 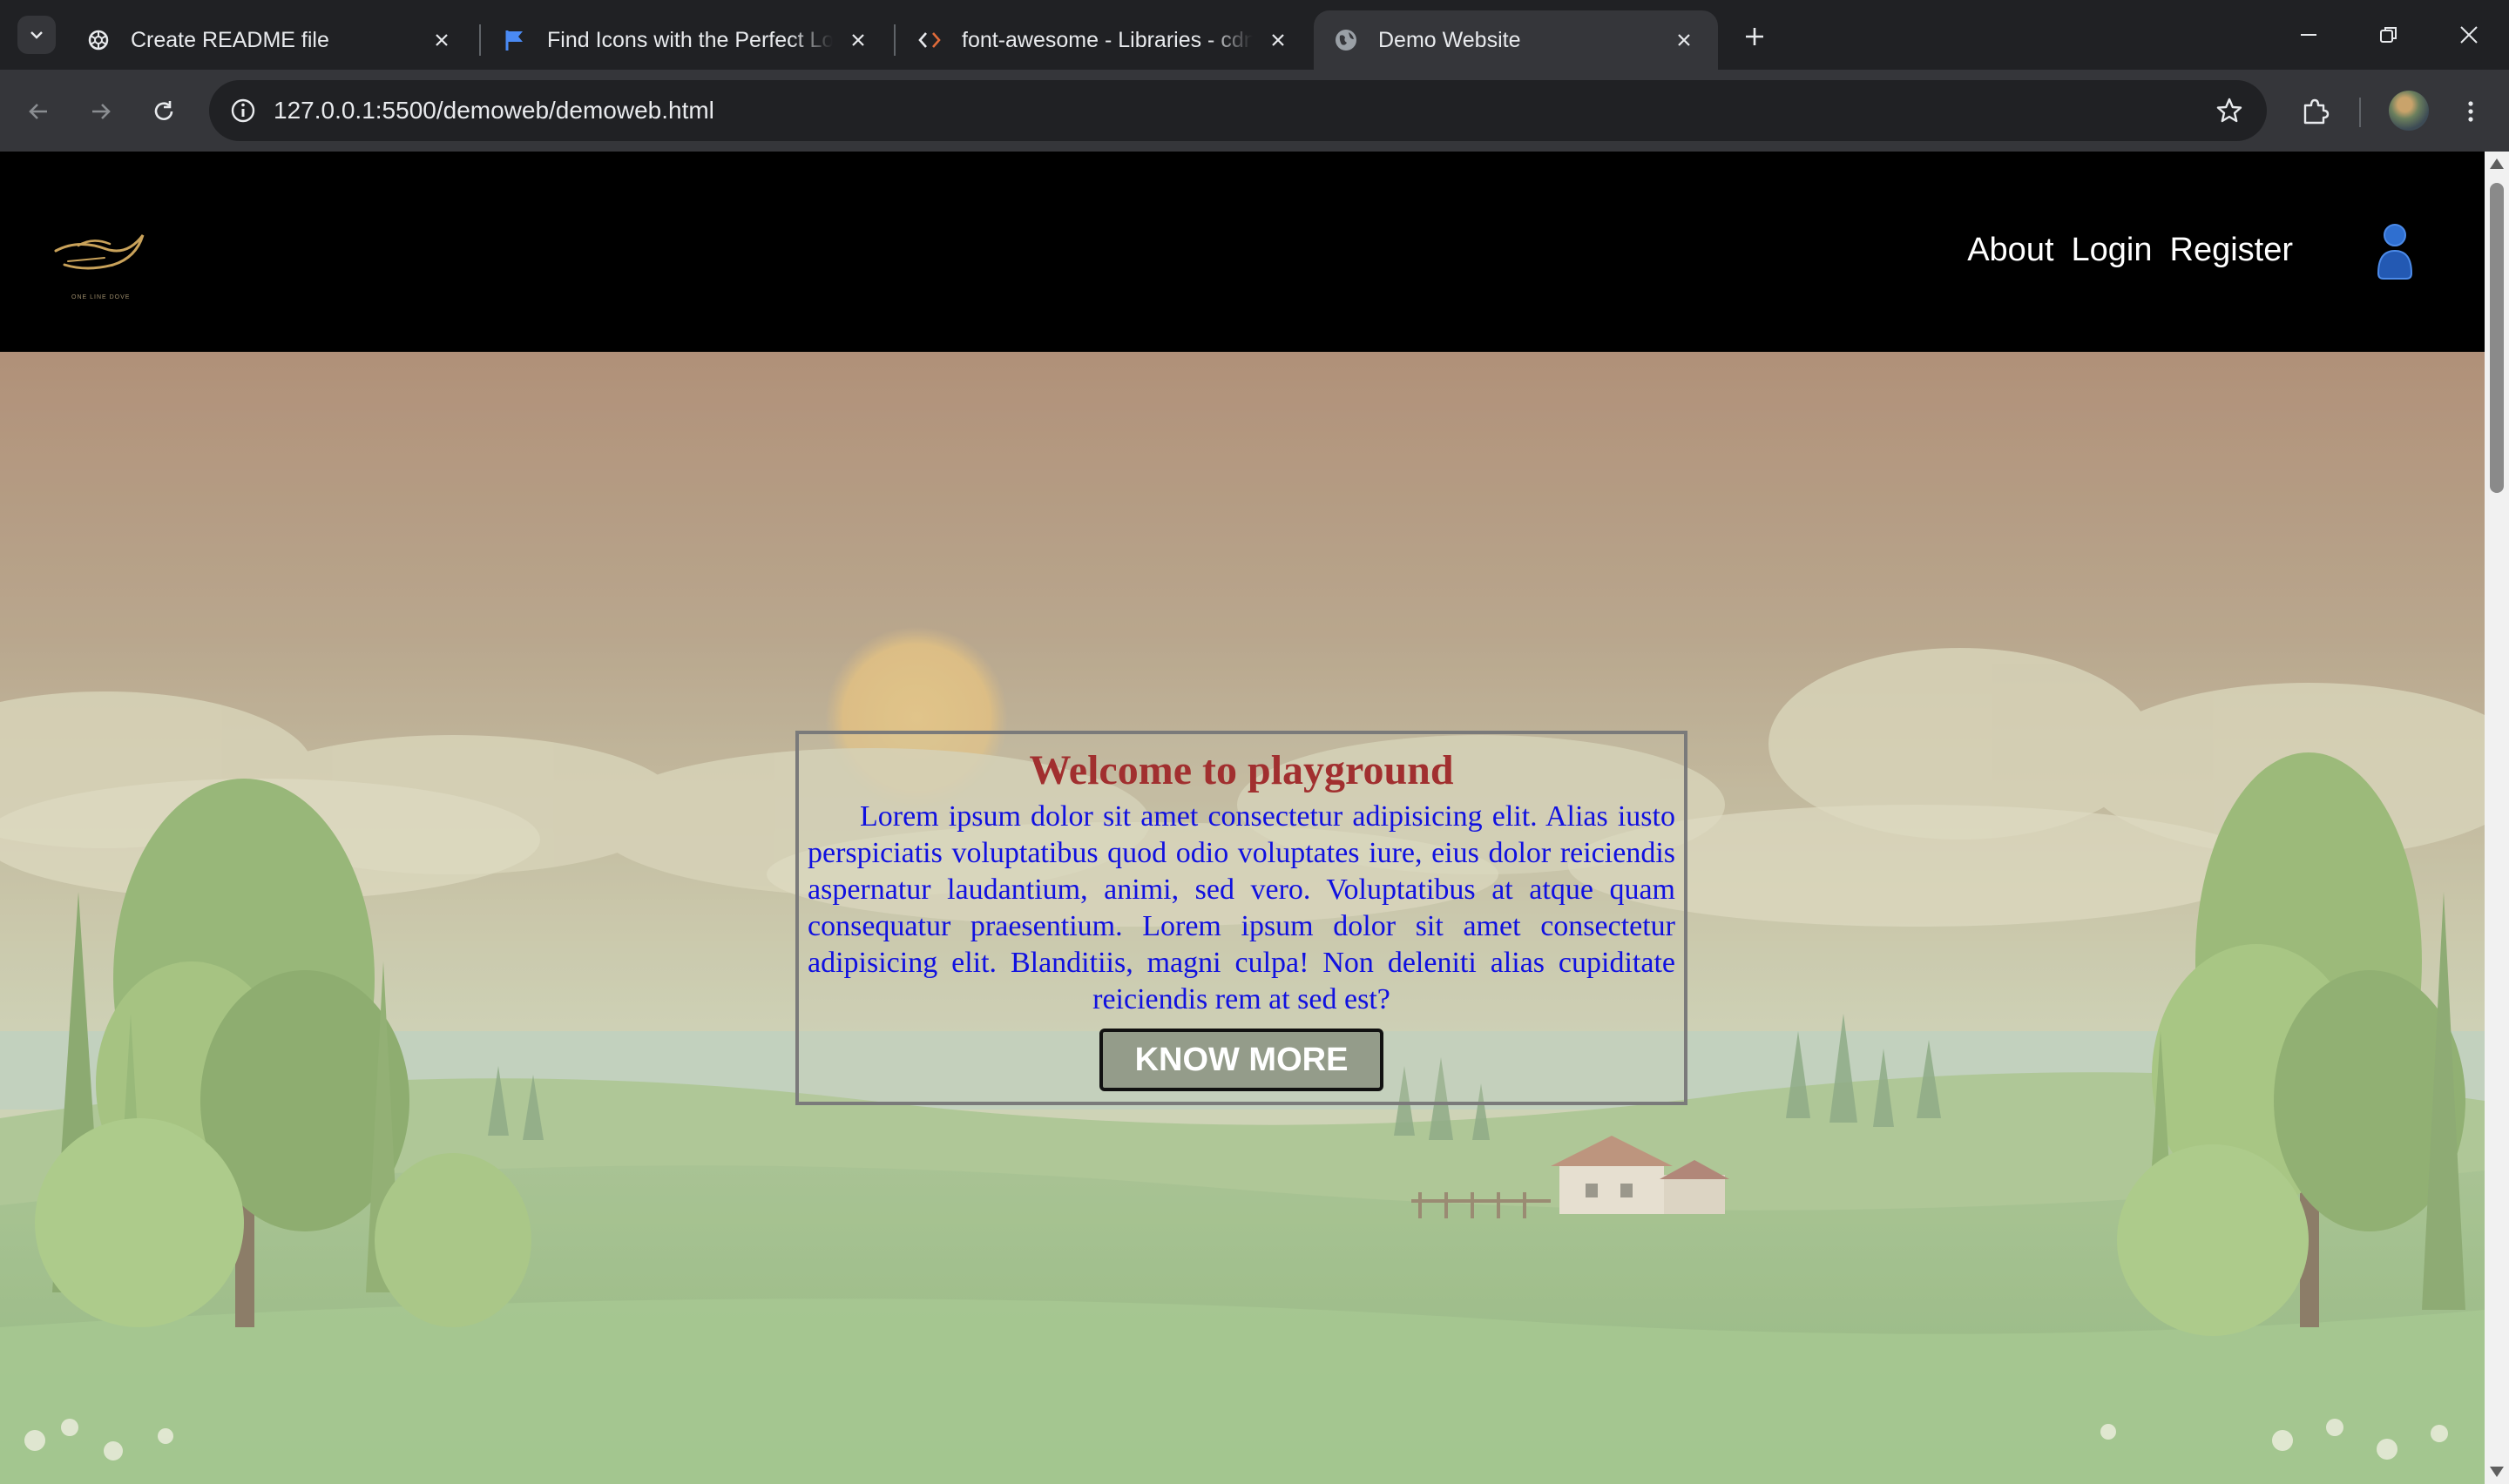 I want to click on tab-title: Find Icons with the Perfect Look, so click(x=690, y=39).